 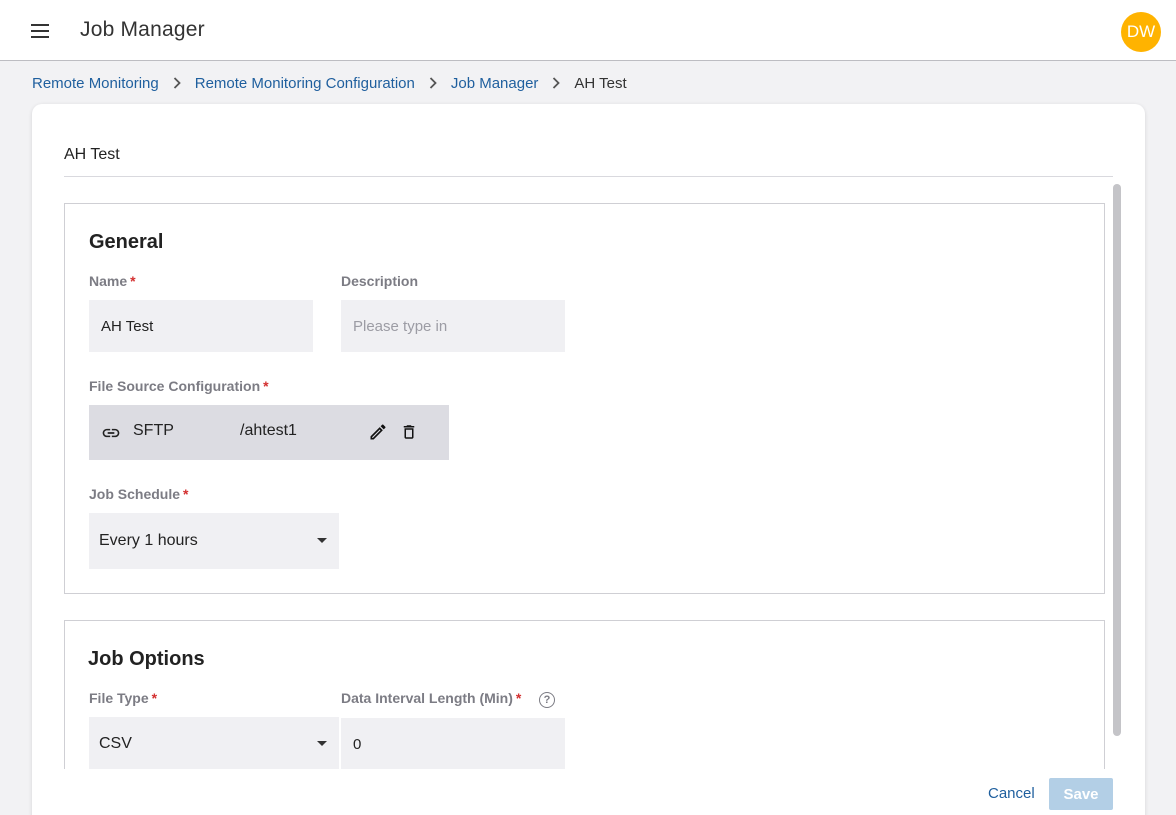 What do you see at coordinates (40, 31) in the screenshot?
I see `hamburger-menu-icon` at bounding box center [40, 31].